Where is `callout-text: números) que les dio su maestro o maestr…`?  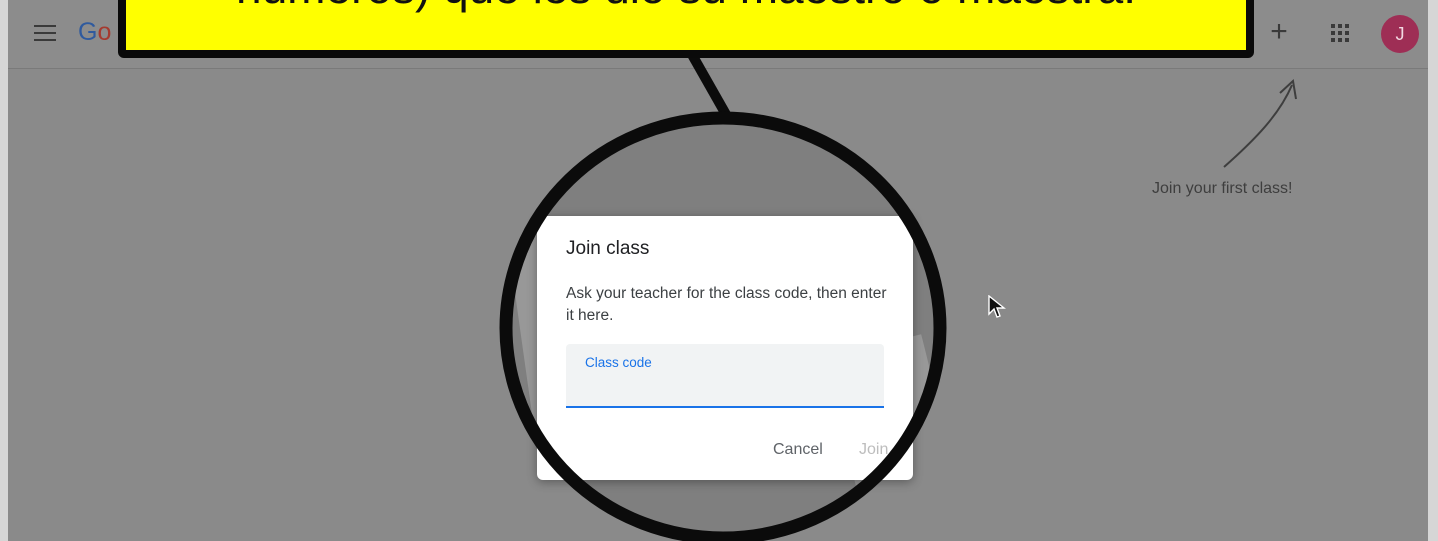 callout-text: números) que les dio su maestro o maestr… is located at coordinates (686, 7).